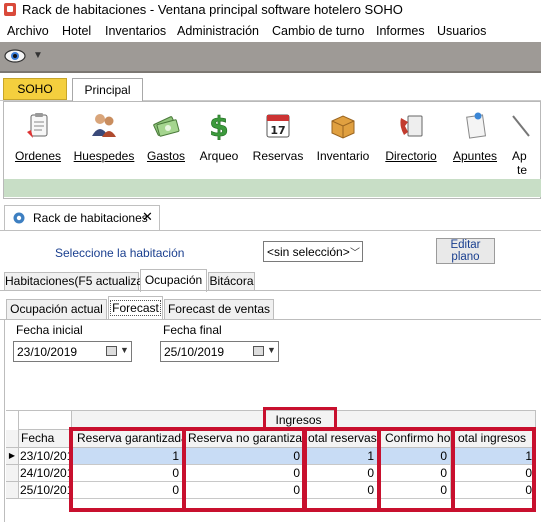  What do you see at coordinates (45, 420) in the screenshot?
I see `grid-band-fecha` at bounding box center [45, 420].